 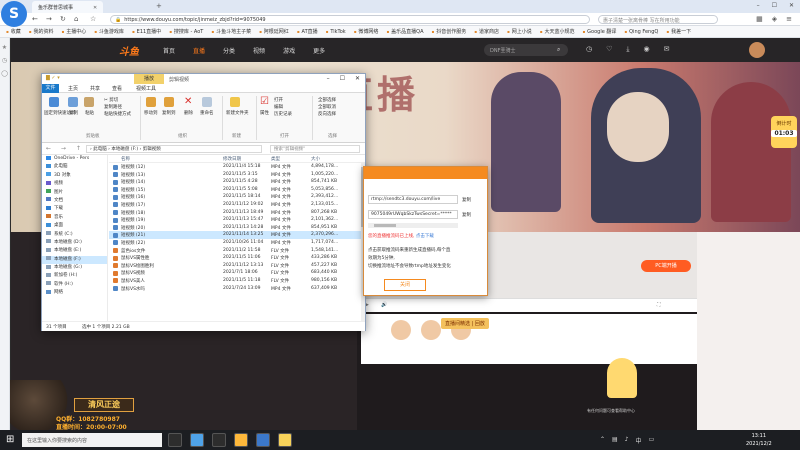 What do you see at coordinates (50, 88) in the screenshot?
I see `tab-file: 文件` at bounding box center [50, 88].